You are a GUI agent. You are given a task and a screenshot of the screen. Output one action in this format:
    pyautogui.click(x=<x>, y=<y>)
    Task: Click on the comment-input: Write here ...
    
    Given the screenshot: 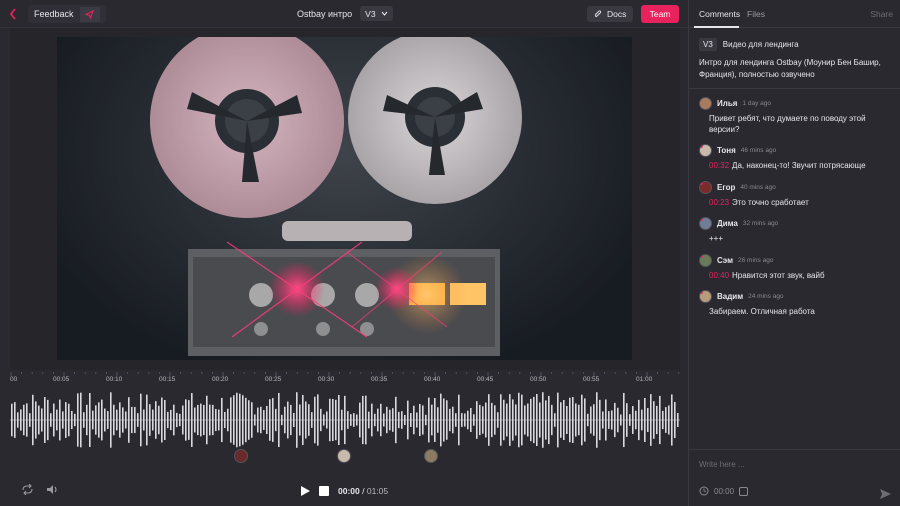 What is the action you would take?
    pyautogui.click(x=722, y=464)
    